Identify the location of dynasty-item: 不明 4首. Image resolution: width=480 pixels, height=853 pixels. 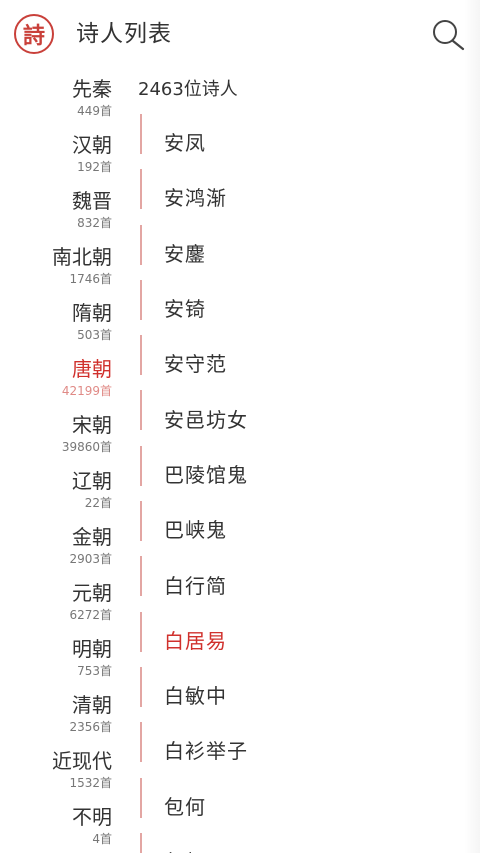
(63, 827).